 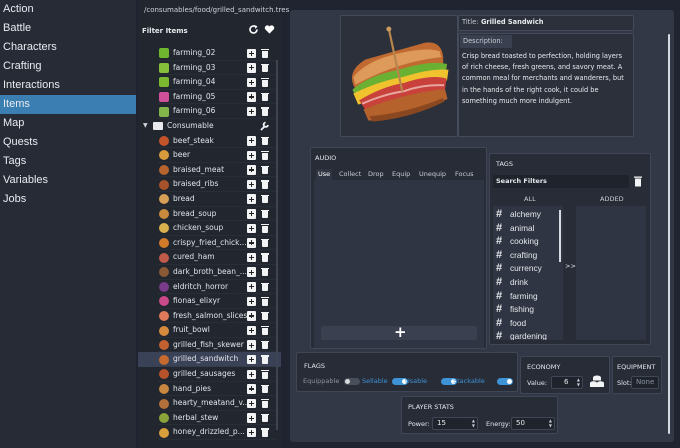 I want to click on nav-item-interactions: Interactions, so click(x=68, y=85).